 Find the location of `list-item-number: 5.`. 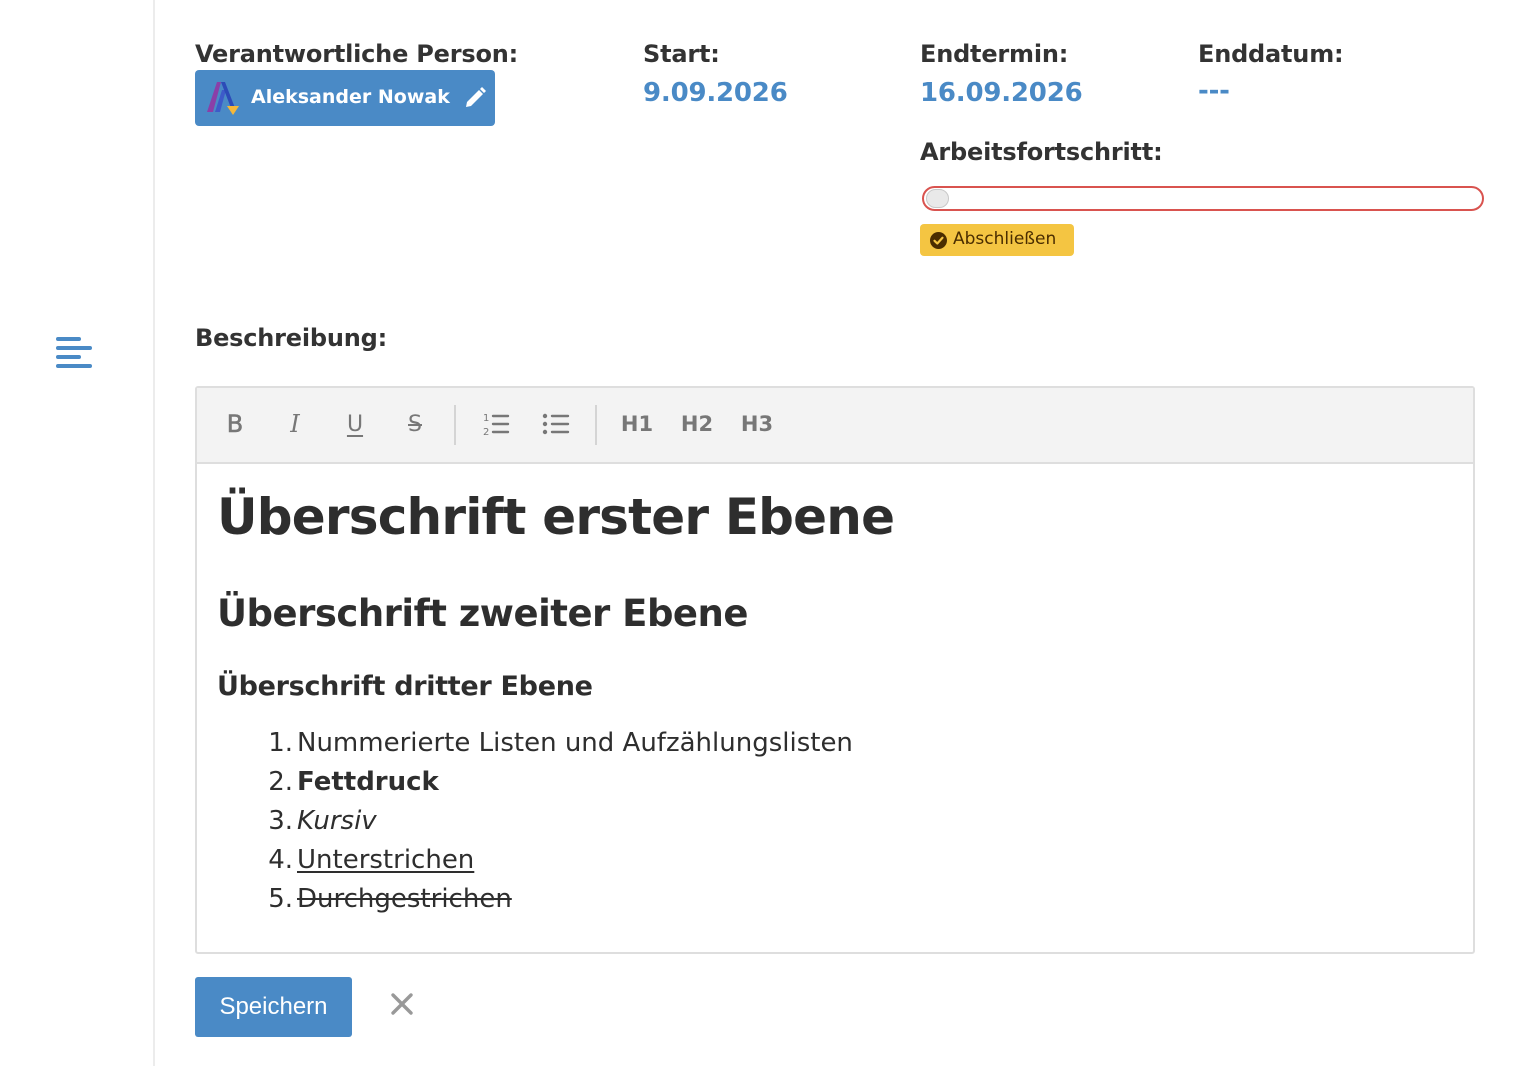

list-item-number: 5. is located at coordinates (280, 899).